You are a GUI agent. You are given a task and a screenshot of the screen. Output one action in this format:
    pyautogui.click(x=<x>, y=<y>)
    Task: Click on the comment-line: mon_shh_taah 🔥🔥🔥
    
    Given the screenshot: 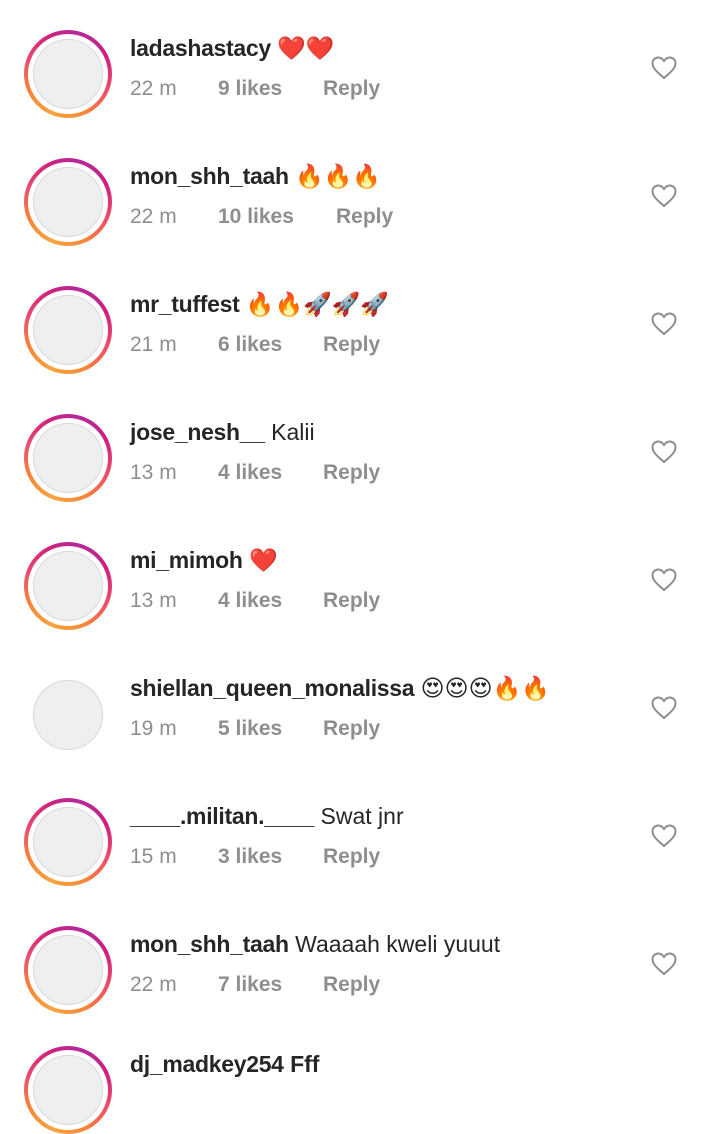 What is the action you would take?
    pyautogui.click(x=255, y=176)
    